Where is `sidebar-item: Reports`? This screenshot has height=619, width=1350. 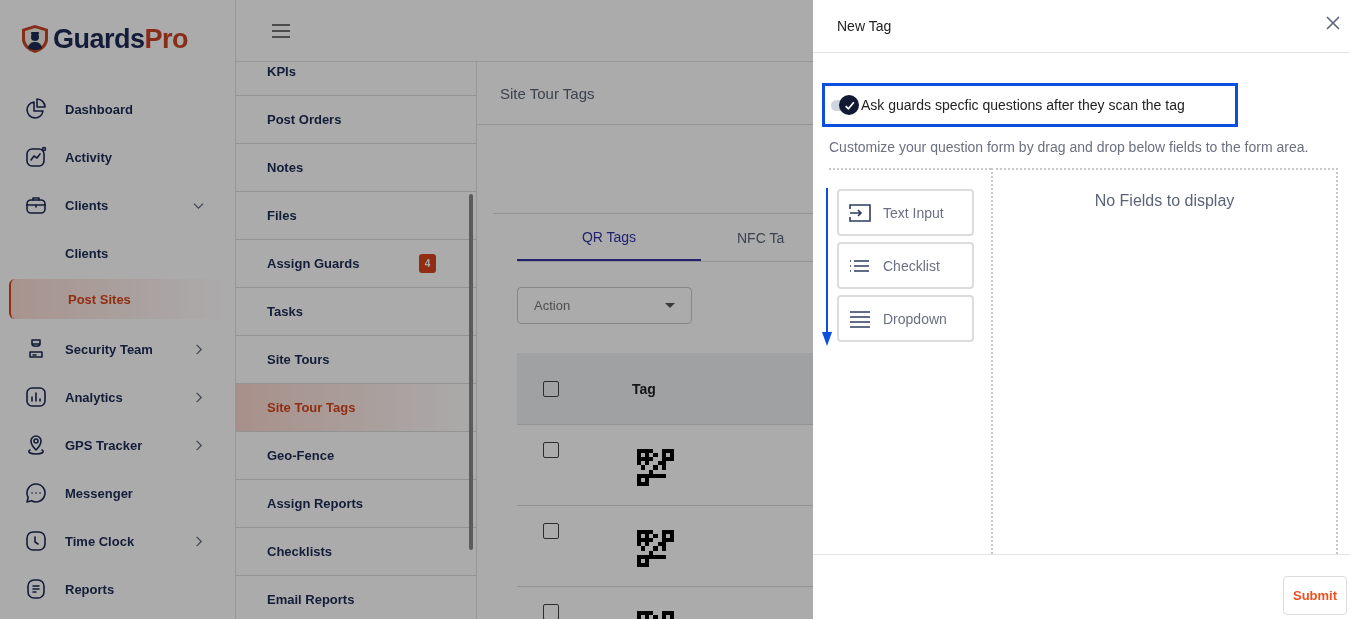
sidebar-item: Reports is located at coordinates (117, 589).